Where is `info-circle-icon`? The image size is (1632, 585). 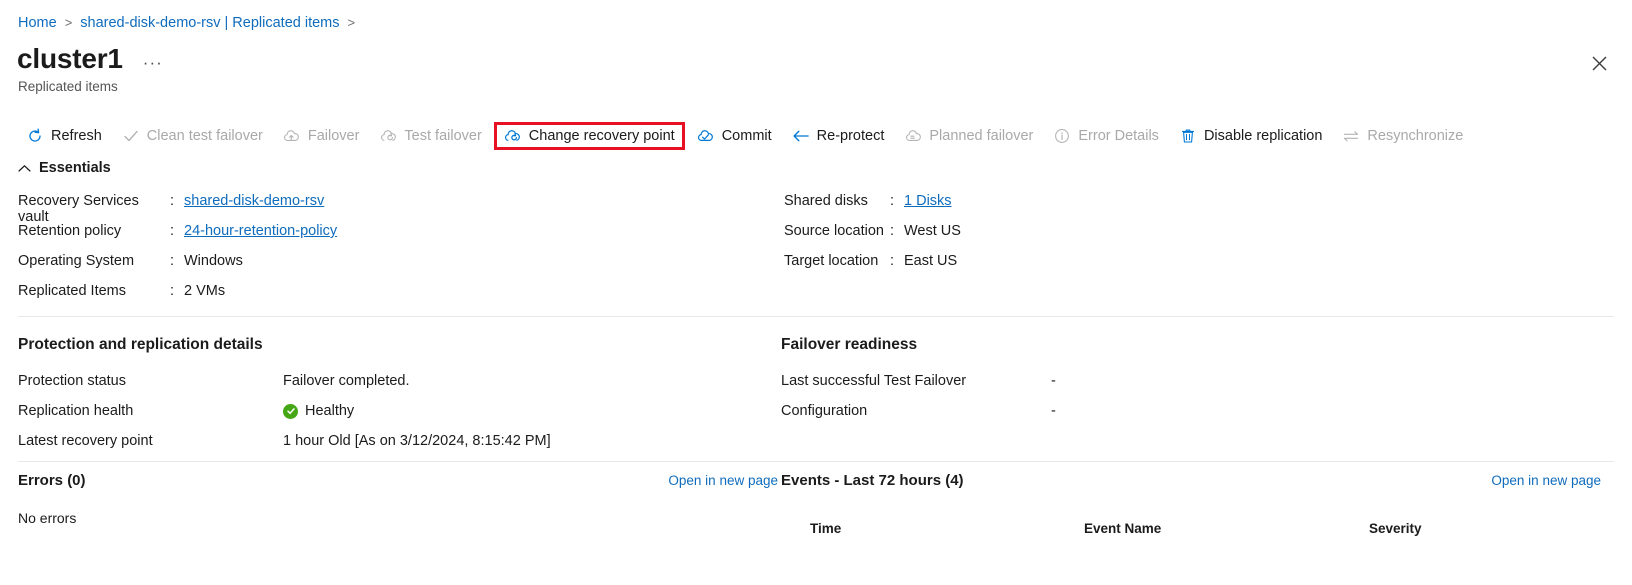 info-circle-icon is located at coordinates (1062, 136).